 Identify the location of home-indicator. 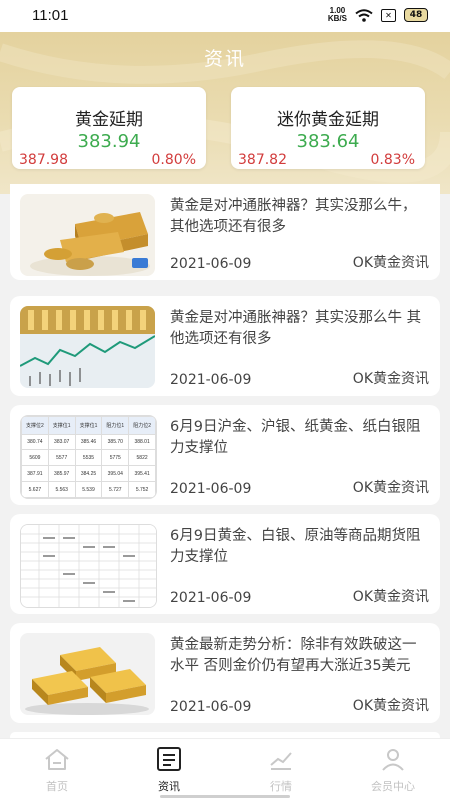
(225, 796).